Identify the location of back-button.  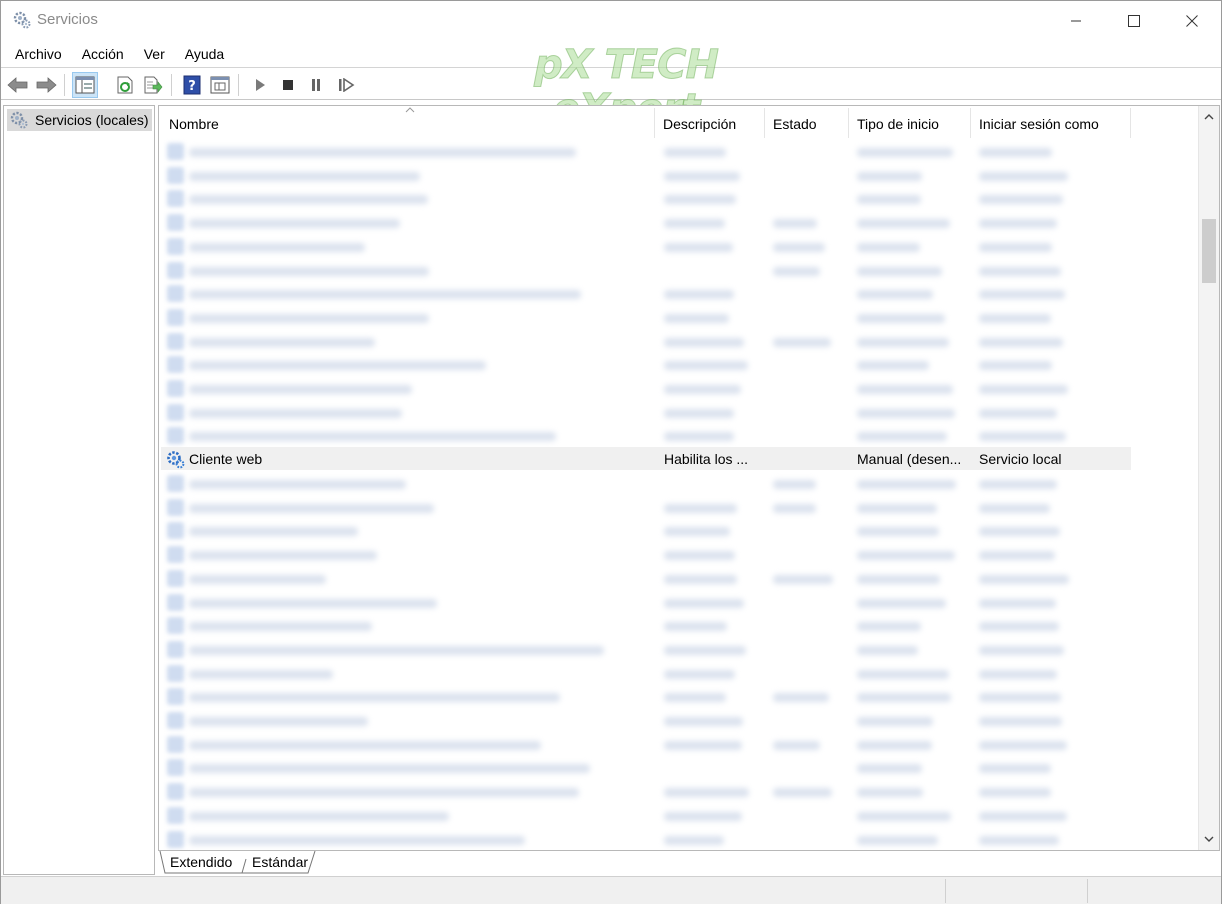
(18, 85).